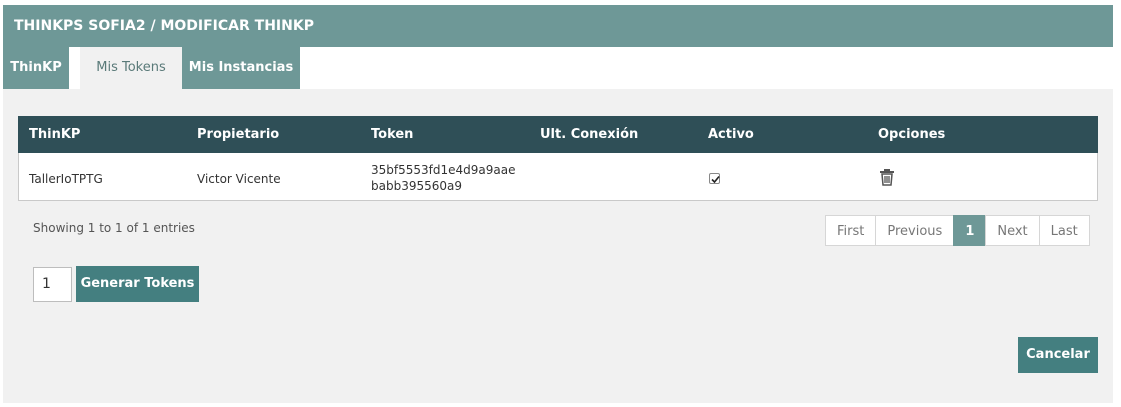 The image size is (1121, 407). What do you see at coordinates (54, 134) in the screenshot?
I see `column-header-thinkp: ThinKP` at bounding box center [54, 134].